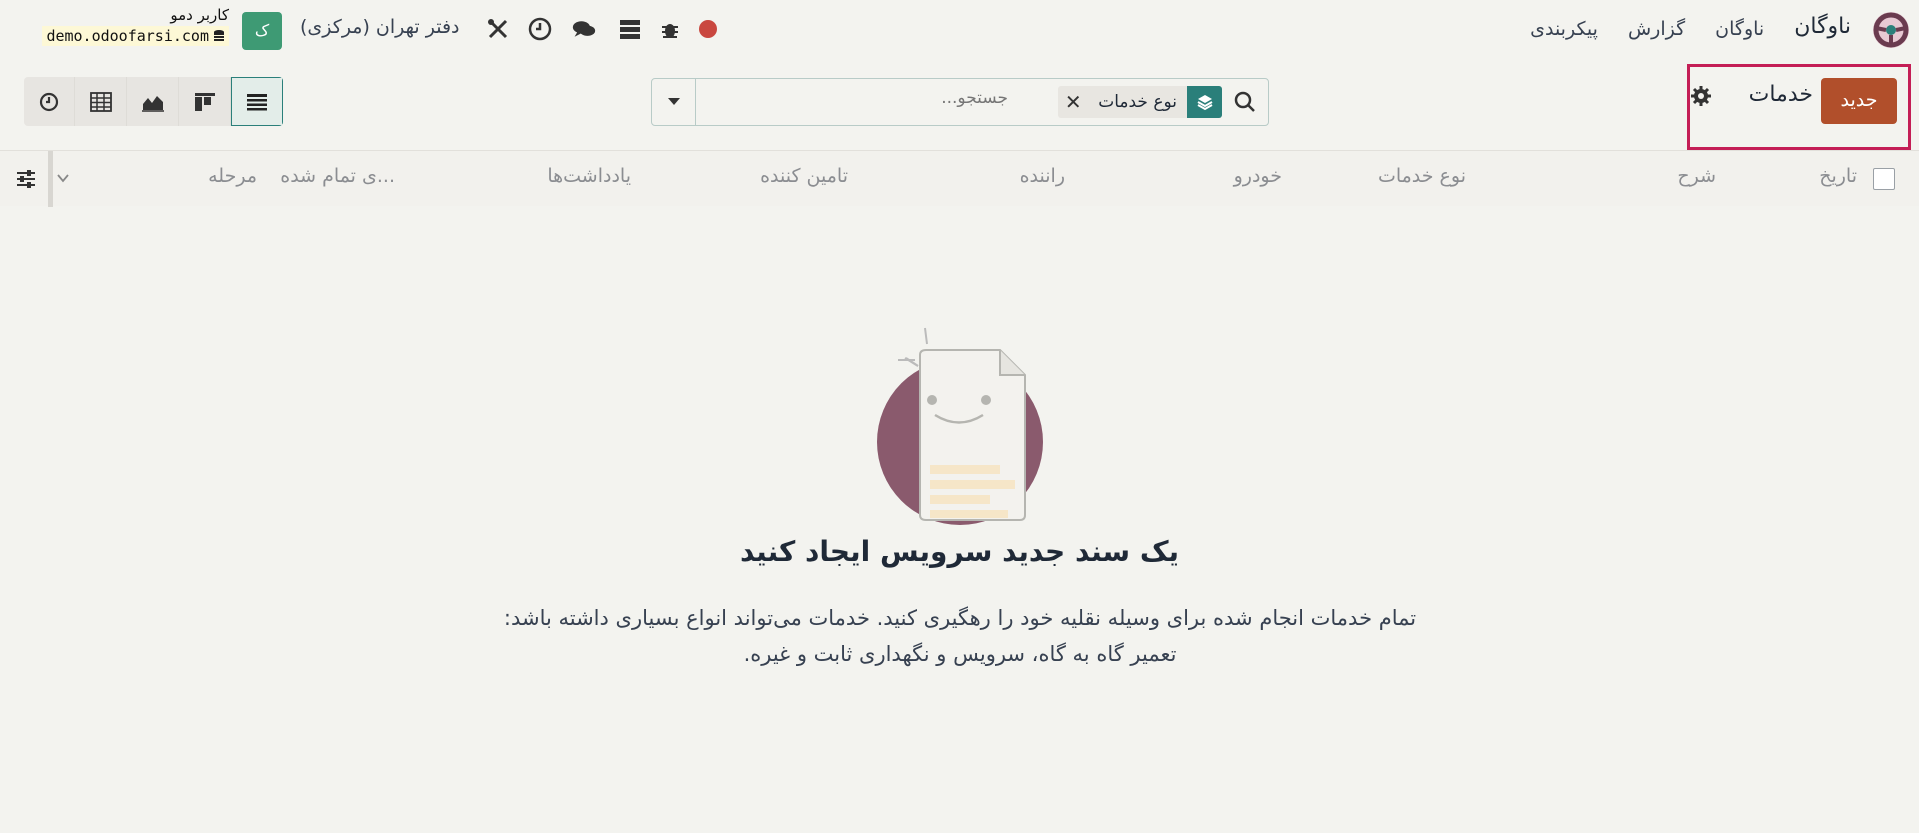 This screenshot has height=833, width=1919. I want to click on column-description: شرح, so click(1696, 176).